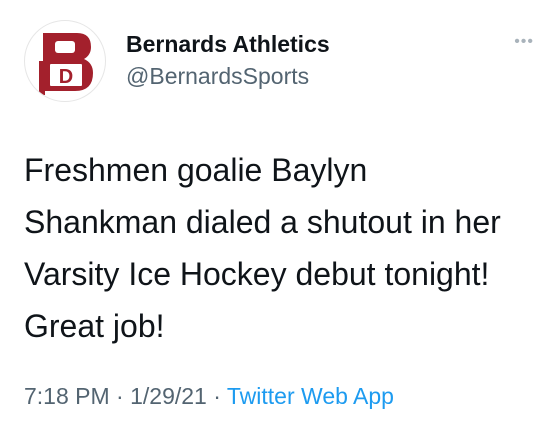 This screenshot has width=550, height=432. I want to click on account-names: Bernards Athletics @BernardsSports, so click(228, 60).